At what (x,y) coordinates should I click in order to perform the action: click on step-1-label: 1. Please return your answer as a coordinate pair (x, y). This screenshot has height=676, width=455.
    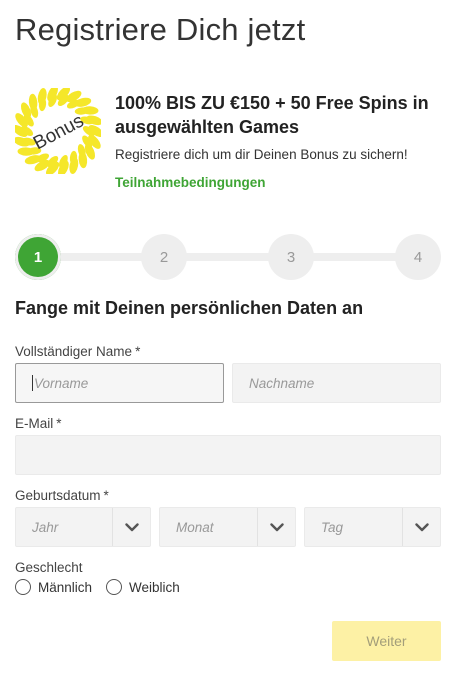
    Looking at the image, I should click on (38, 257).